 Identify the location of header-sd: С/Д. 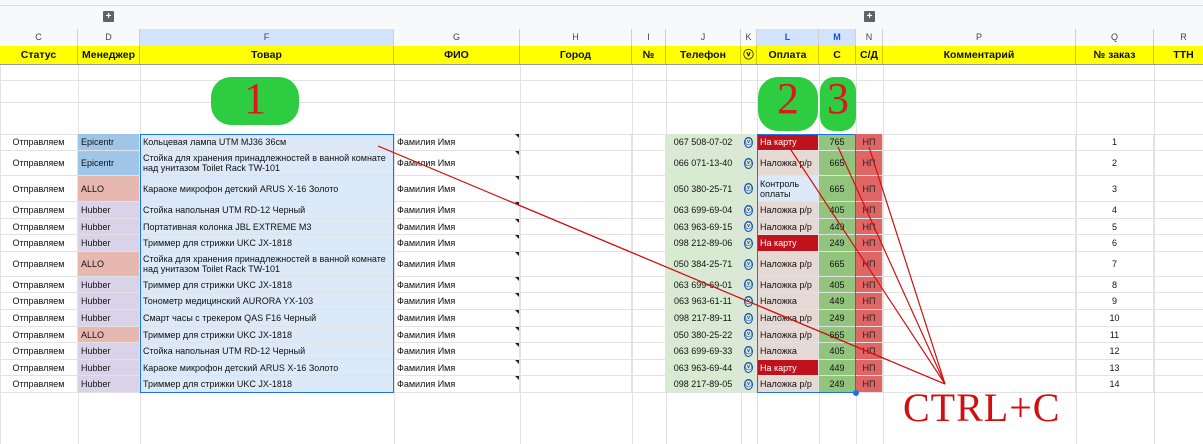
(869, 55).